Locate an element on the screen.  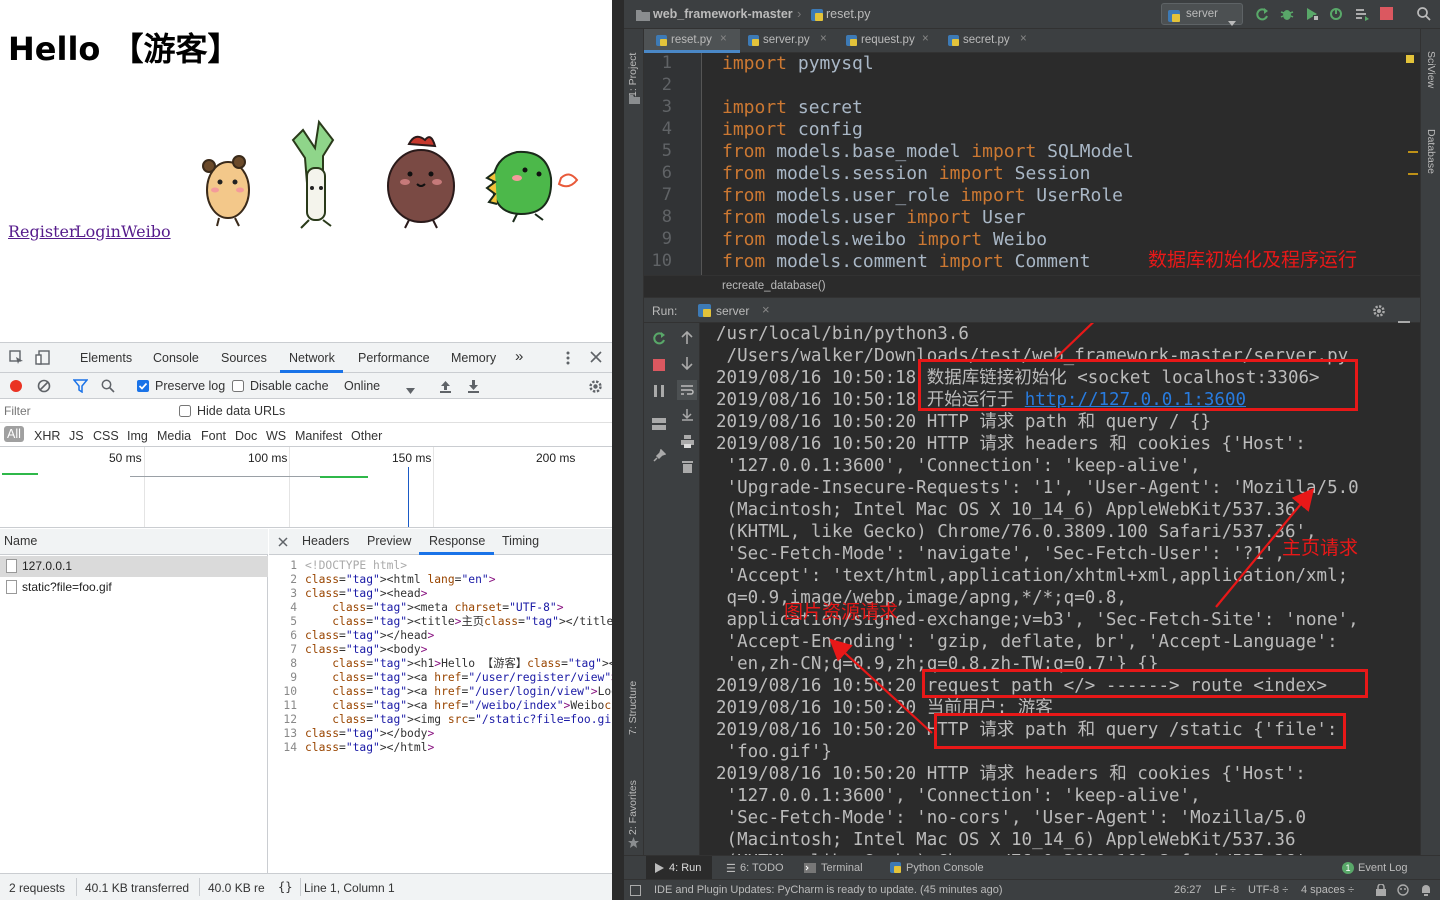
trash-icon is located at coordinates (687, 469).